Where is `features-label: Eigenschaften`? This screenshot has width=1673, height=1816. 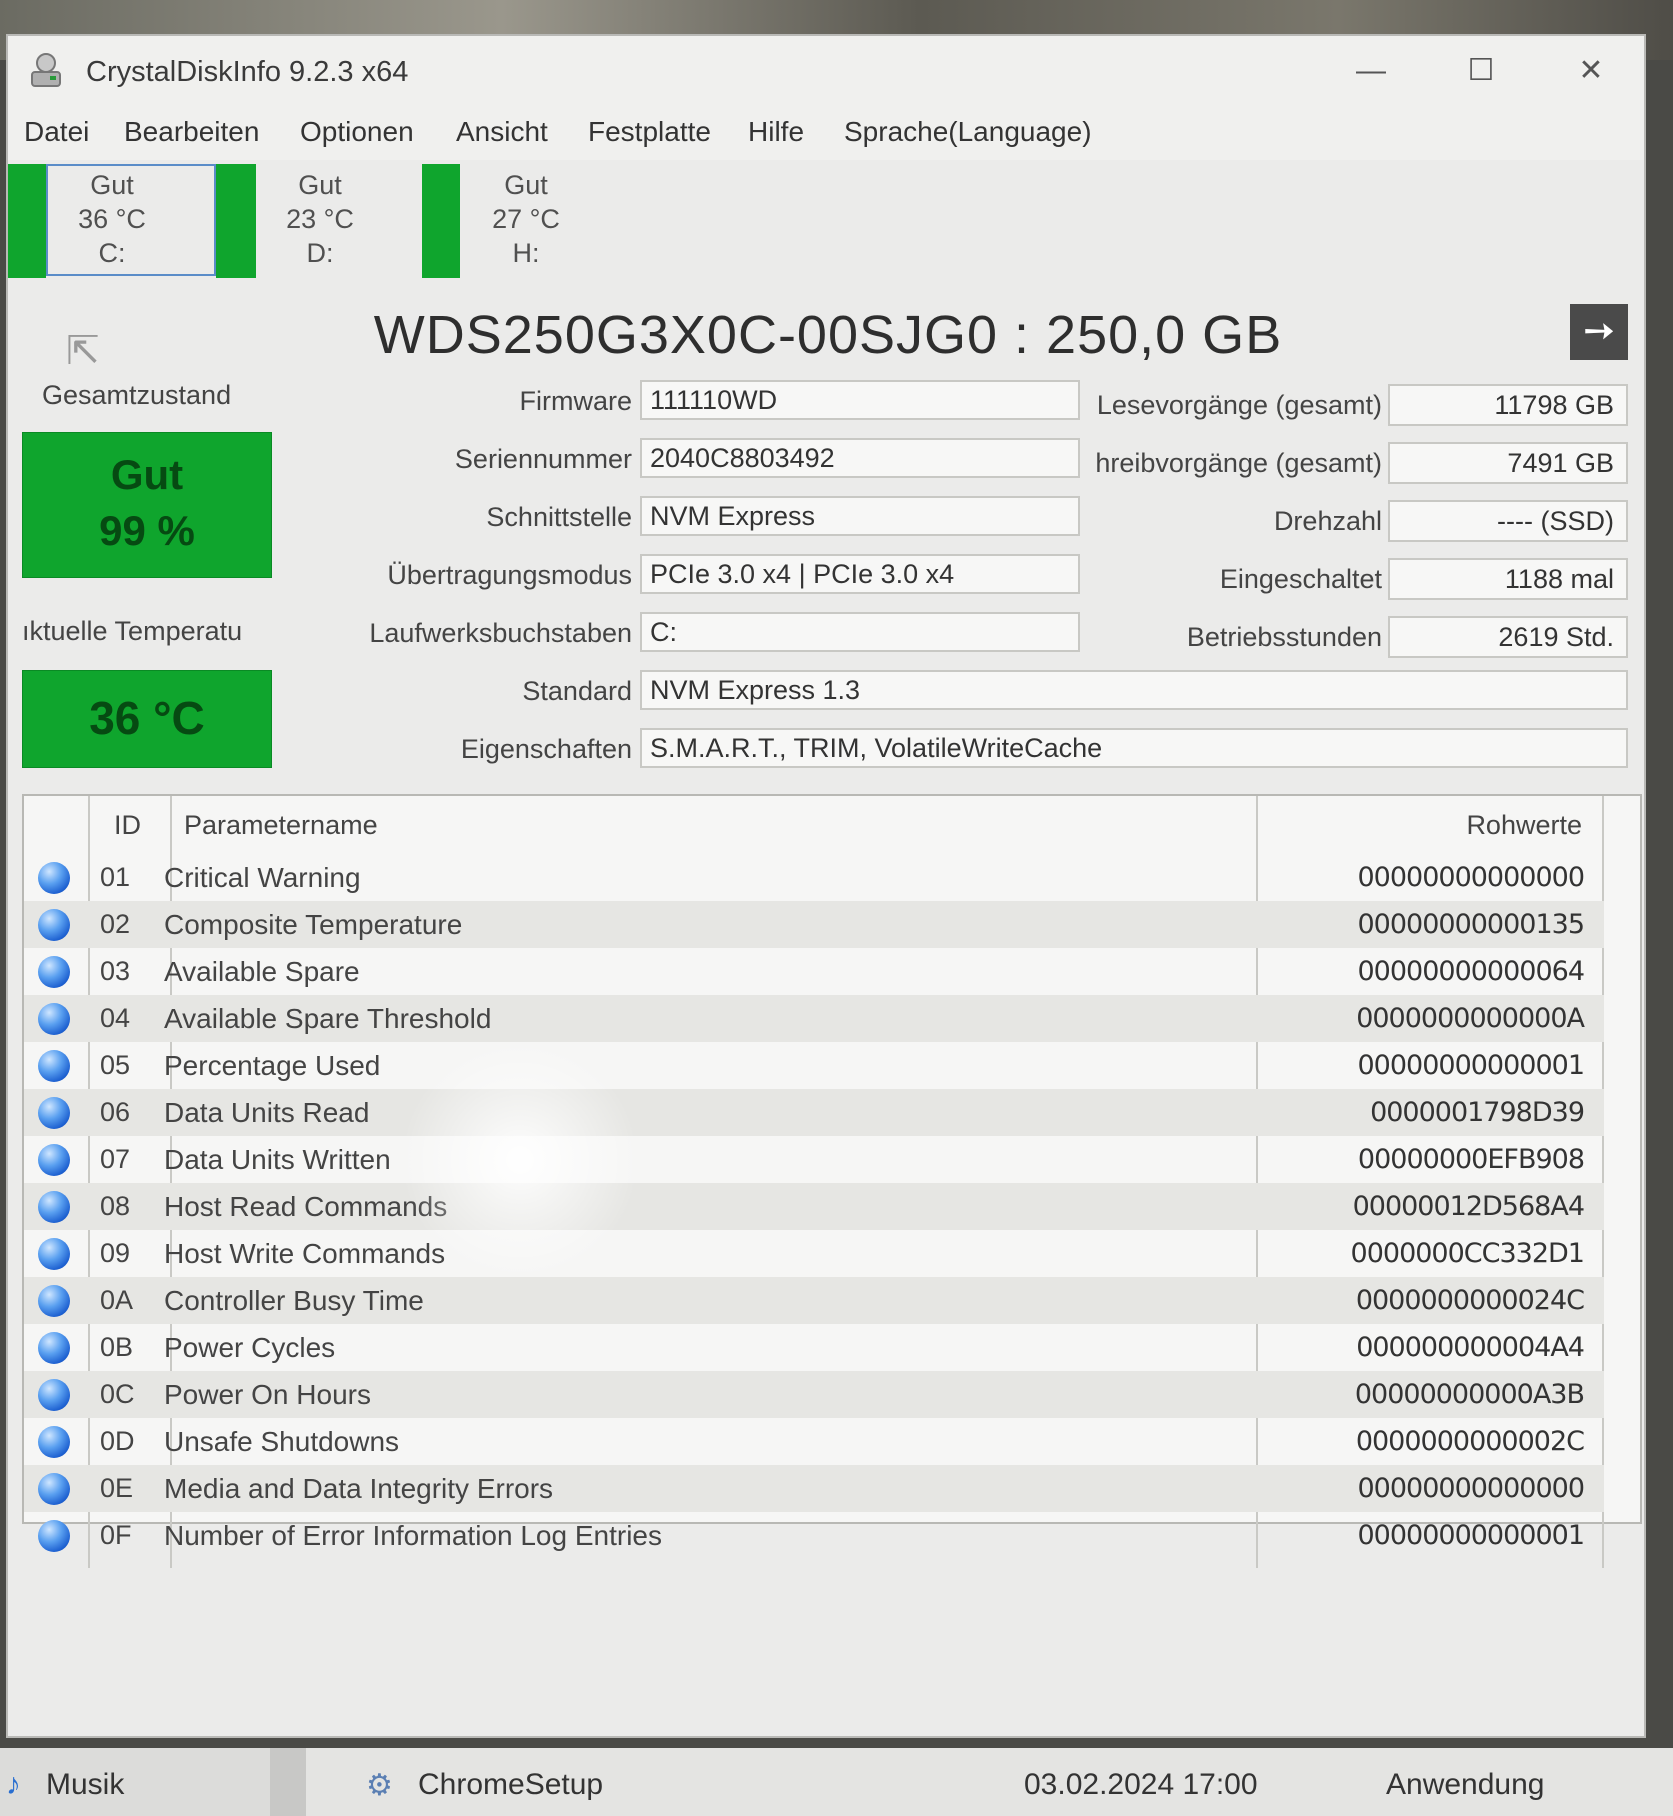 features-label: Eigenschaften is located at coordinates (546, 749).